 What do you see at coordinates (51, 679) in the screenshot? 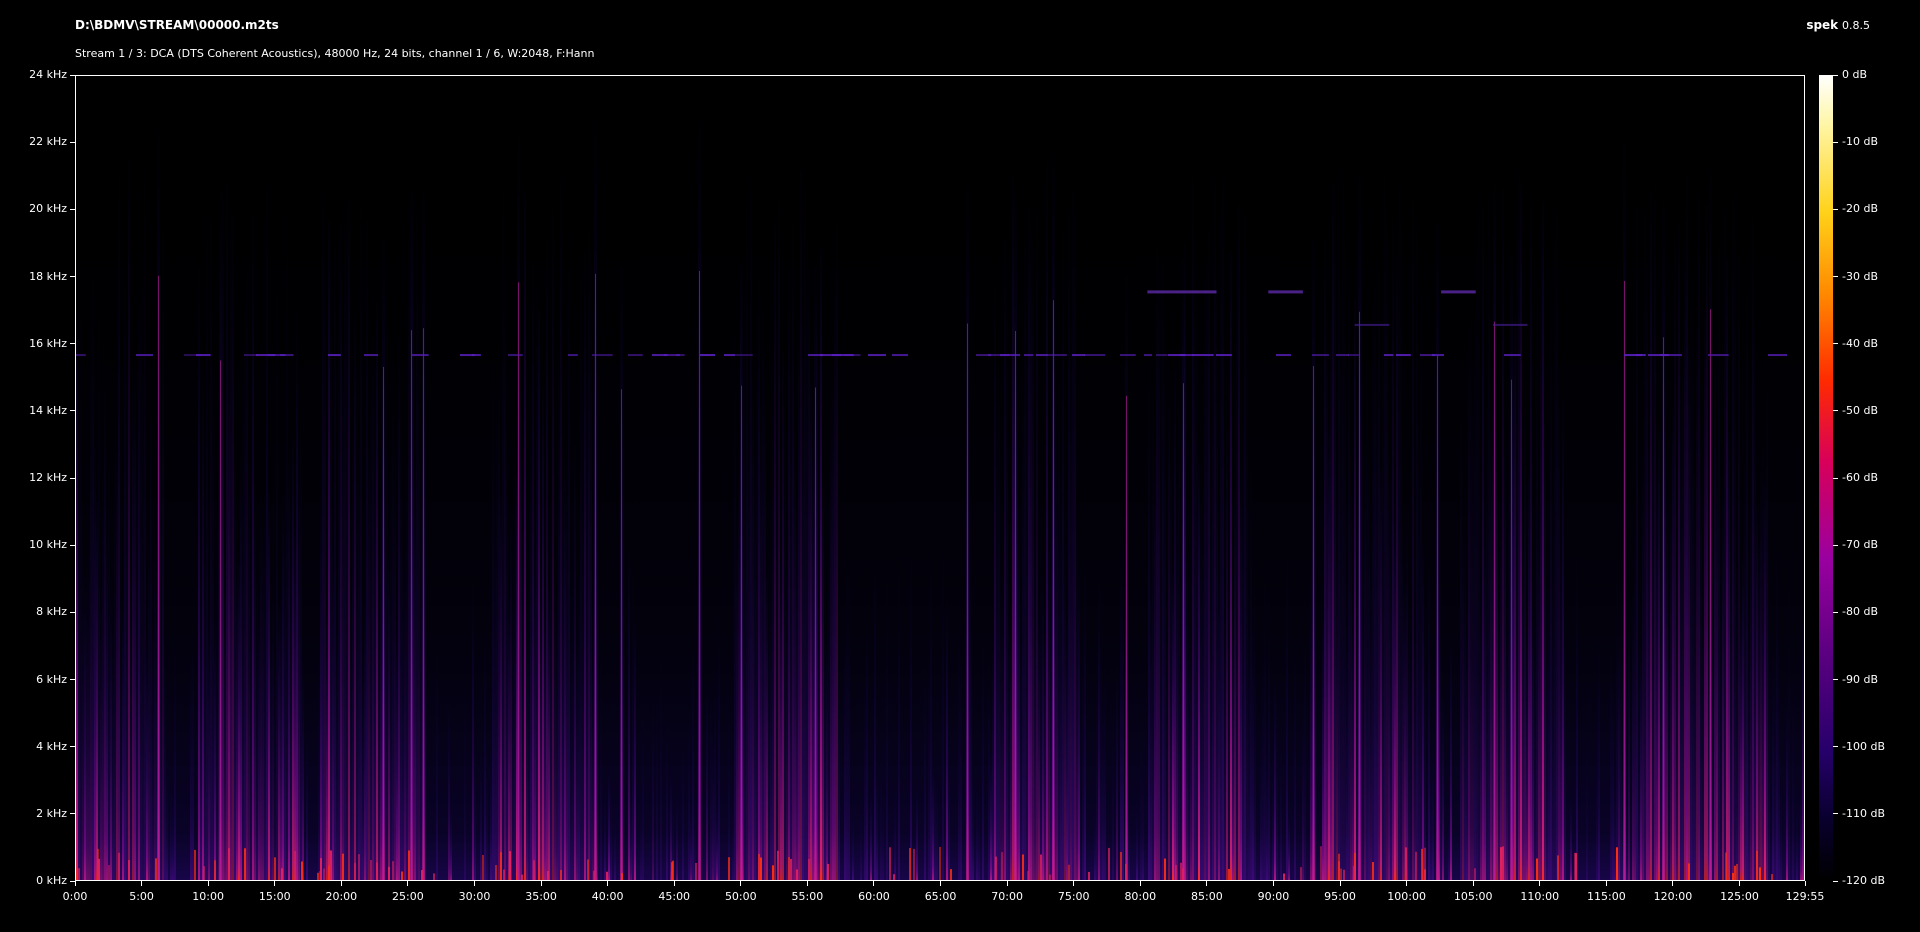
I see `freq-tick-label: 6 kHz` at bounding box center [51, 679].